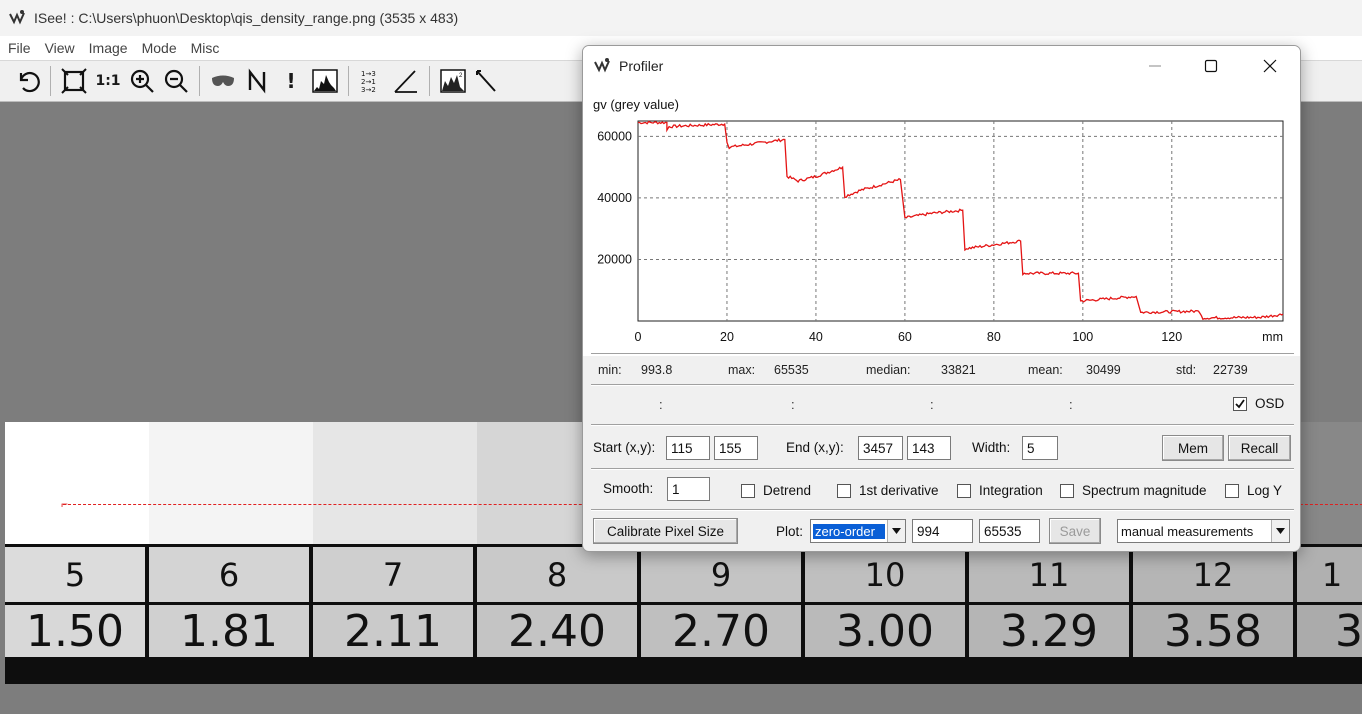  I want to click on density-value: 1.81, so click(229, 631).